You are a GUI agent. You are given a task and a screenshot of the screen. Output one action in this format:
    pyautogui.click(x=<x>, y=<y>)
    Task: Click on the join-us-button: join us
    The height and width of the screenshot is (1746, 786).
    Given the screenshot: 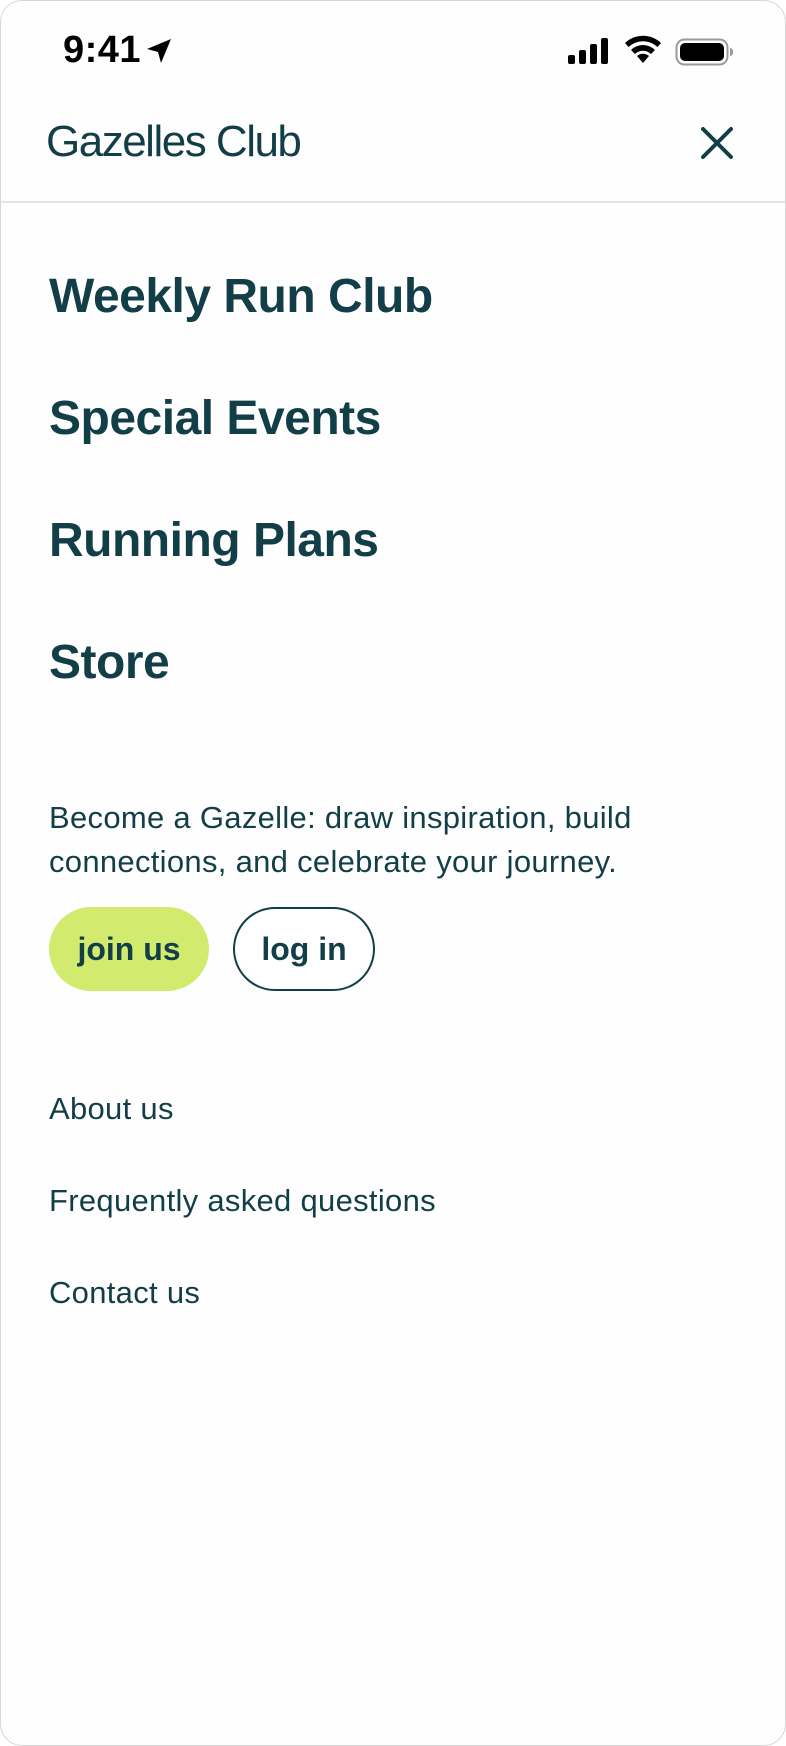 What is the action you would take?
    pyautogui.click(x=129, y=949)
    